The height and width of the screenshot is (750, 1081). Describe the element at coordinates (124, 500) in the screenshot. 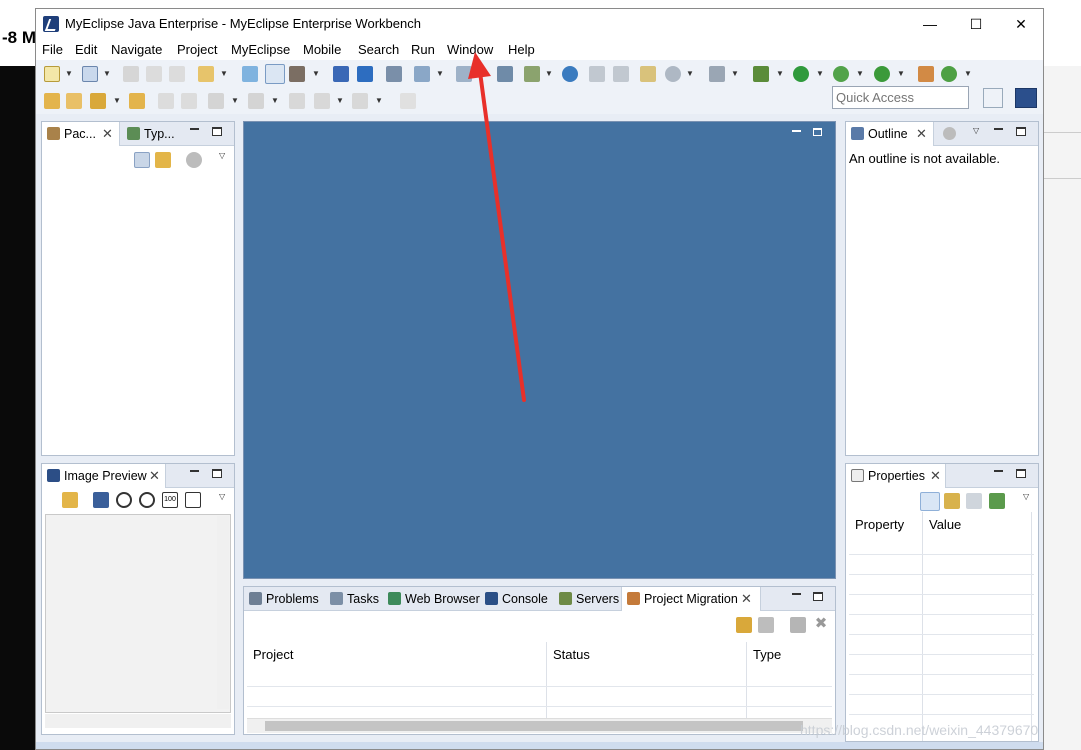

I see `zoom-out-icon` at that location.